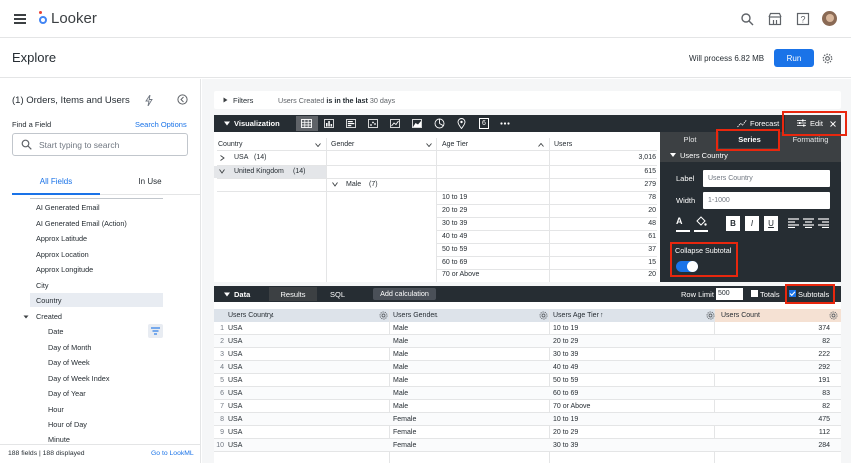  I want to click on row-limit-input: 500, so click(729, 294).